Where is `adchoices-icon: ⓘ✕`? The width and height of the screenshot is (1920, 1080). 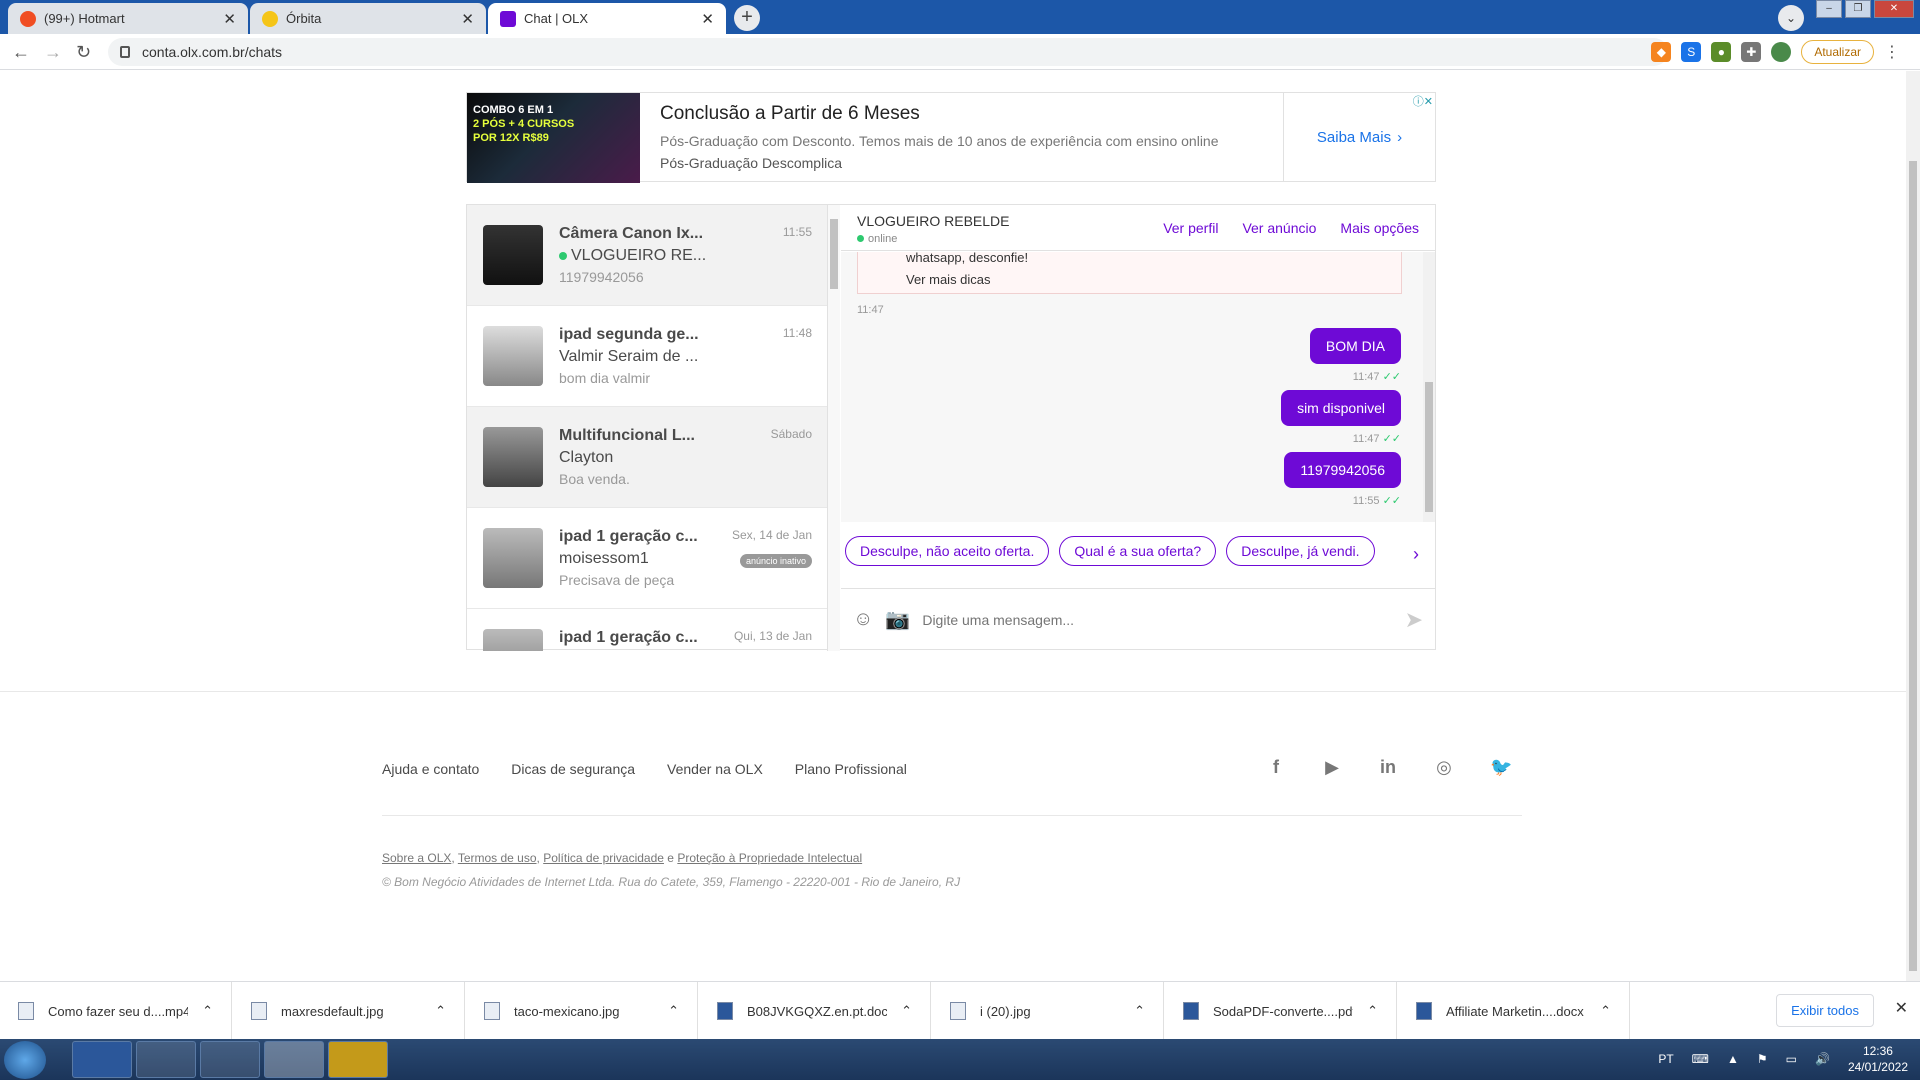
adchoices-icon: ⓘ✕ is located at coordinates (1423, 101).